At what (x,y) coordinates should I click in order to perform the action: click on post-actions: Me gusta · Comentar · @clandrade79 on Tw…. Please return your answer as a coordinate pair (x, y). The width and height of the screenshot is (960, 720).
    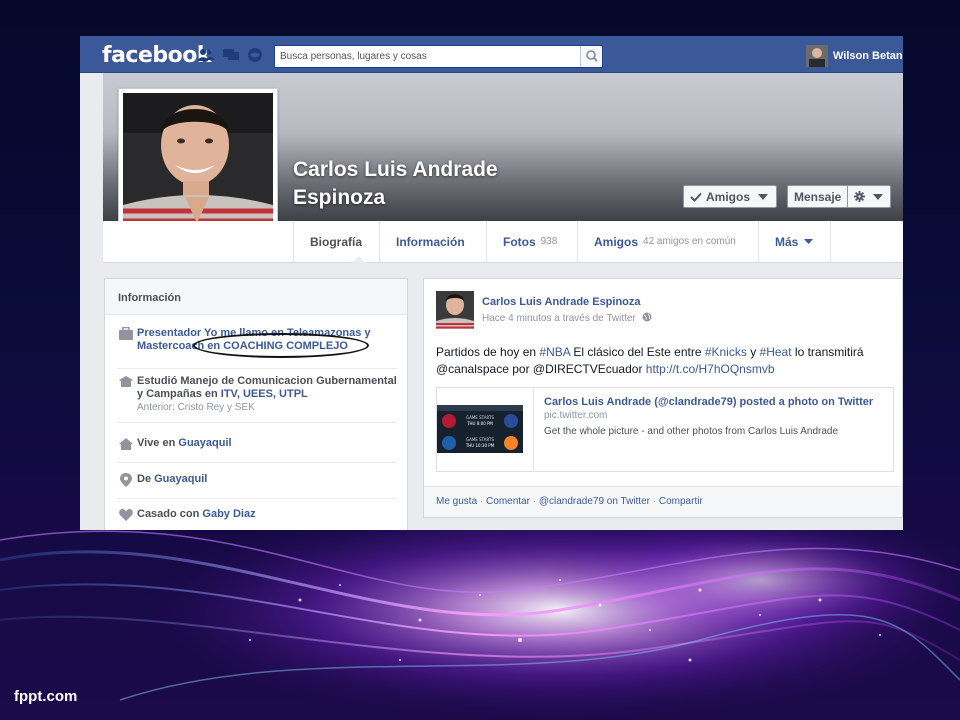
    Looking at the image, I should click on (663, 501).